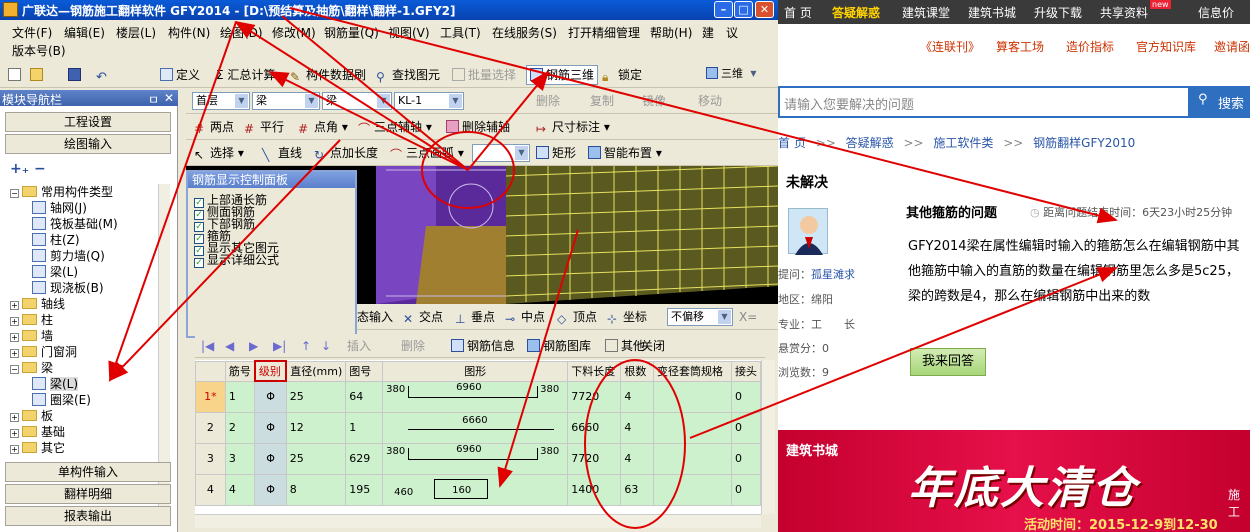 The image size is (1250, 532). Describe the element at coordinates (364, 396) in the screenshot. I see `cell-figure-no: 64` at that location.